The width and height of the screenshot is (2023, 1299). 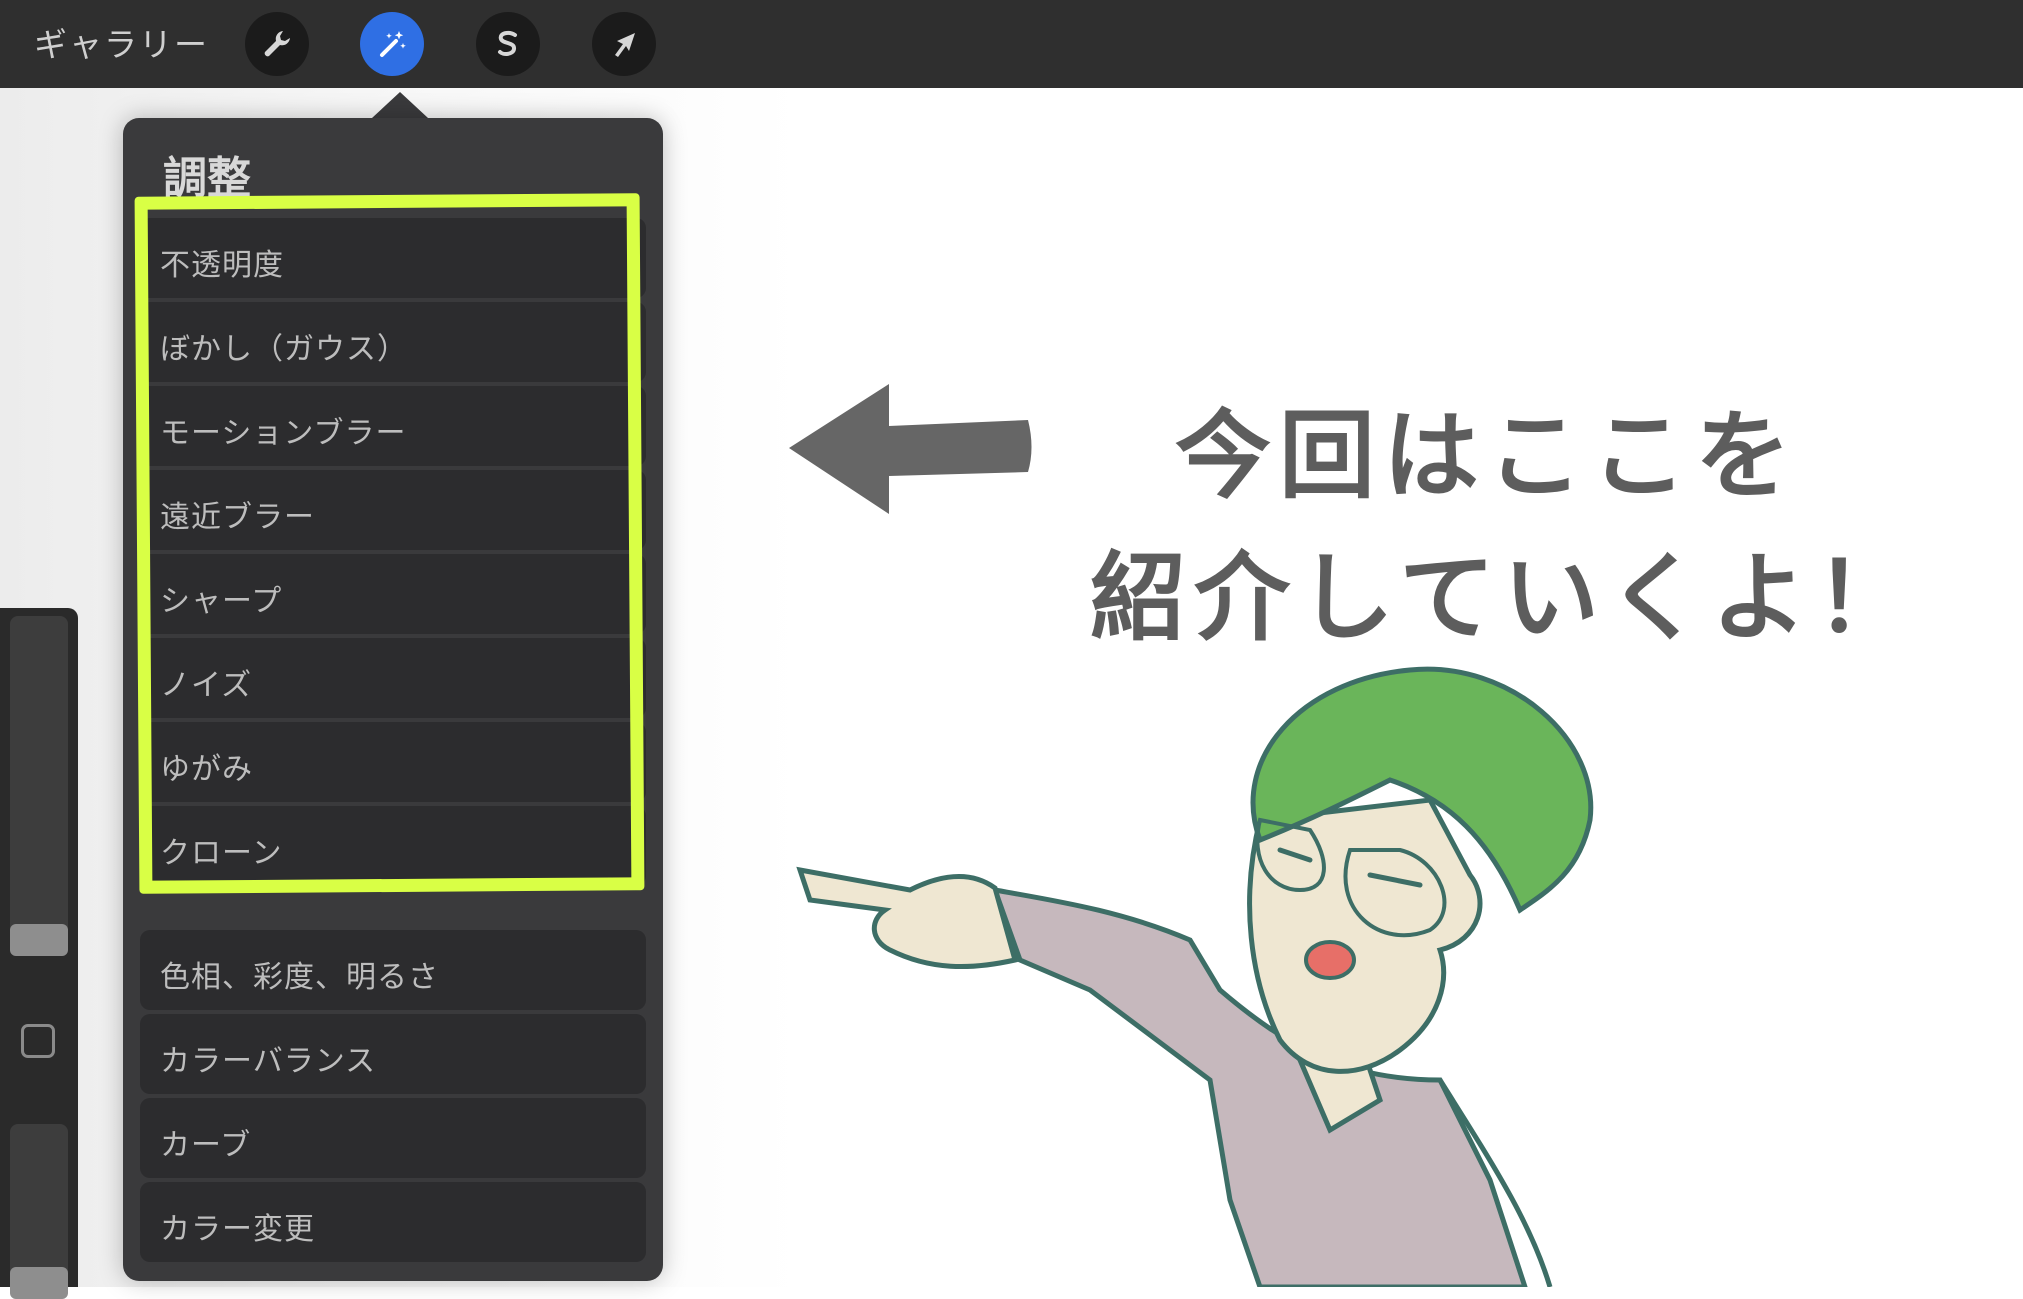 I want to click on caption-line-1: 今回はここを, so click(x=1487, y=456).